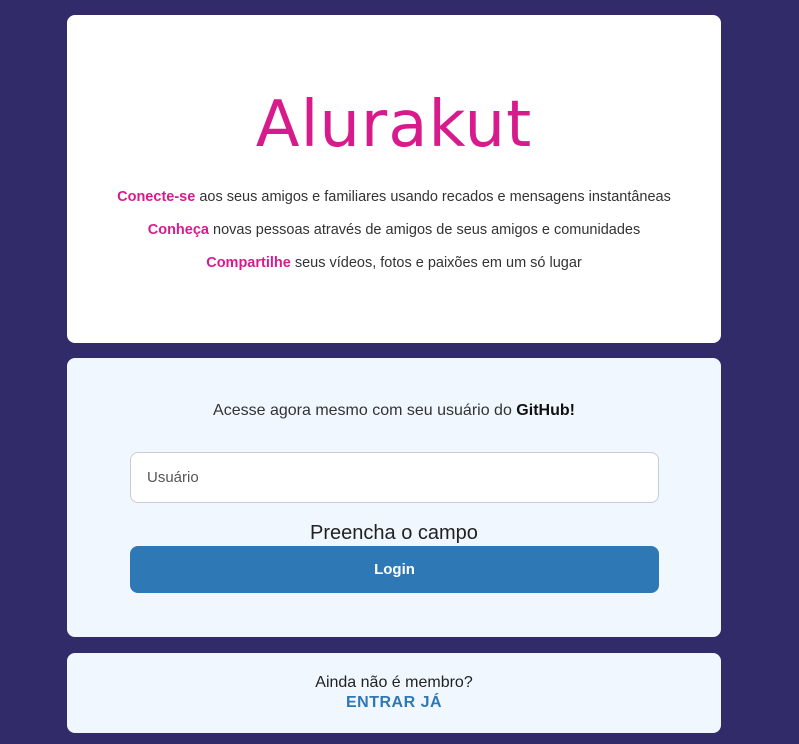 The image size is (799, 744). What do you see at coordinates (394, 125) in the screenshot?
I see `alurakut-logo: Alurakut` at bounding box center [394, 125].